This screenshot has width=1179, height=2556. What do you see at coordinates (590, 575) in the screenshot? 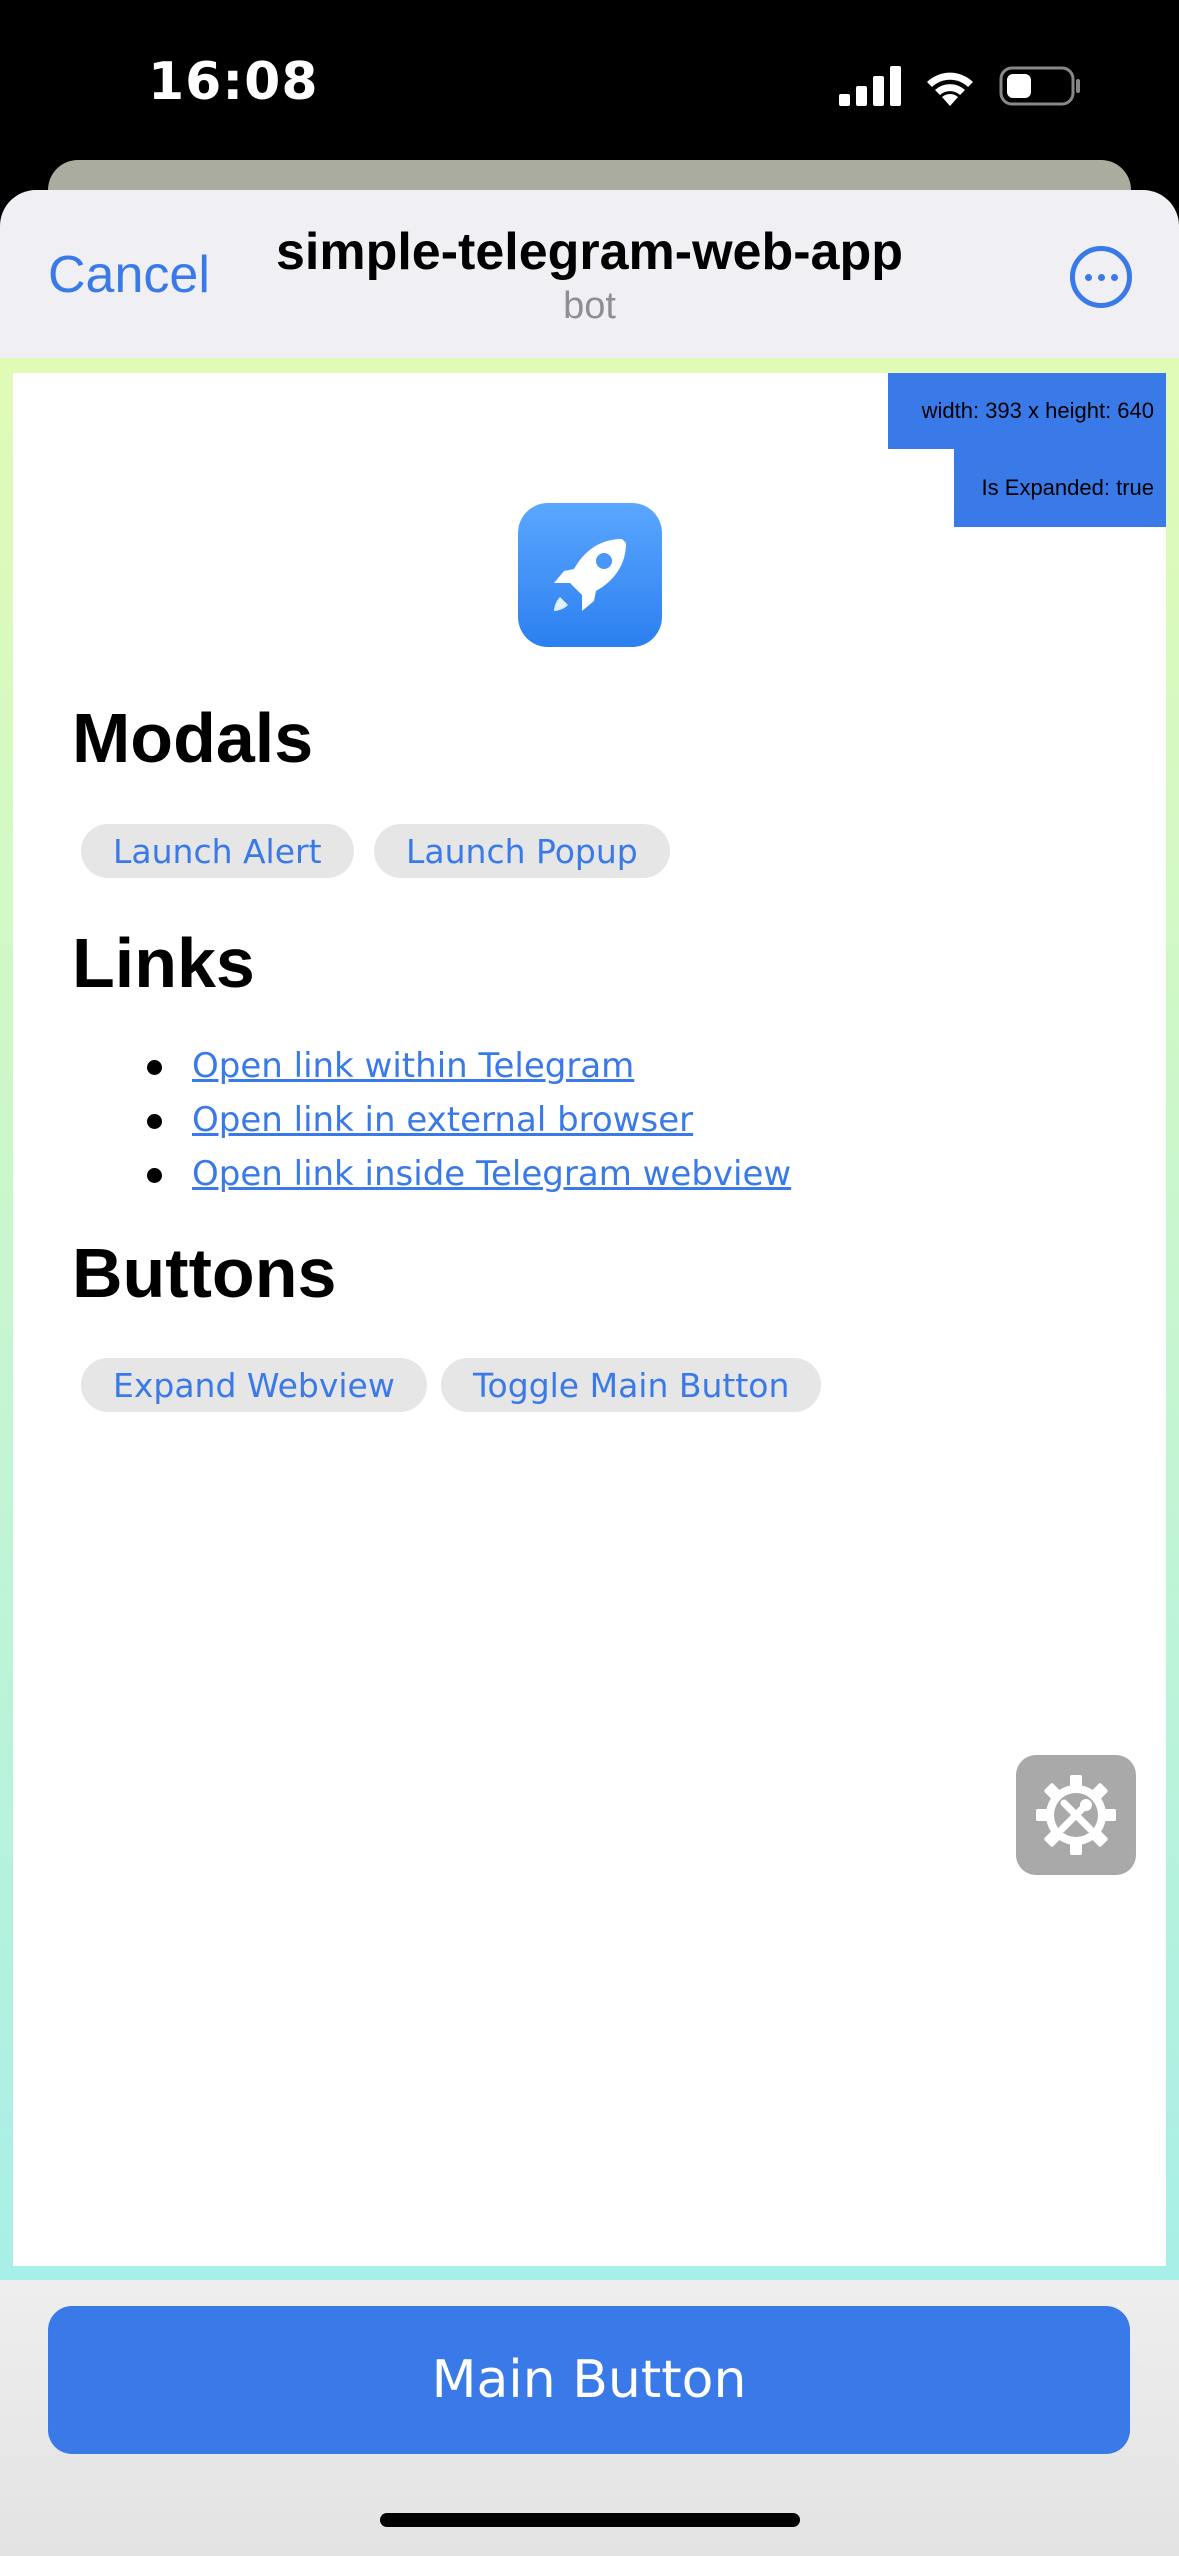
I see `rocket-icon` at bounding box center [590, 575].